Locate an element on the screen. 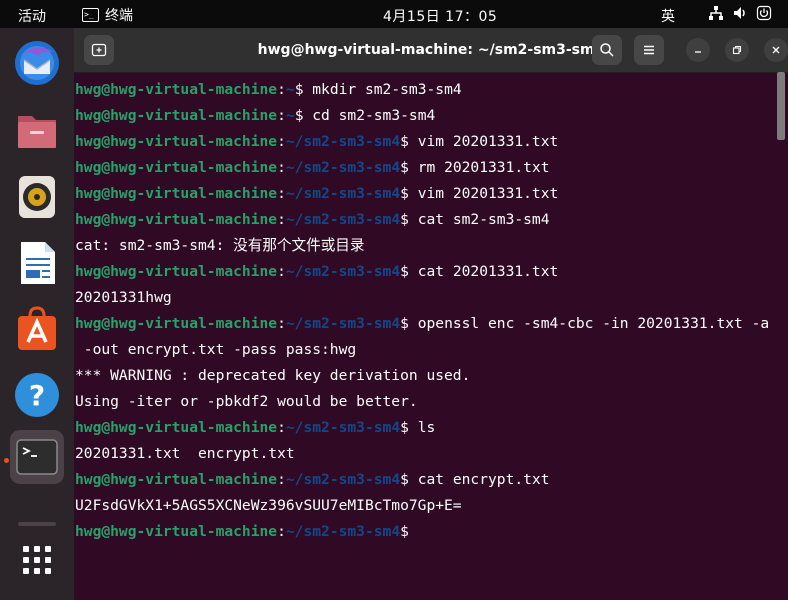 This screenshot has width=788, height=600. dock-files is located at coordinates (37, 131).